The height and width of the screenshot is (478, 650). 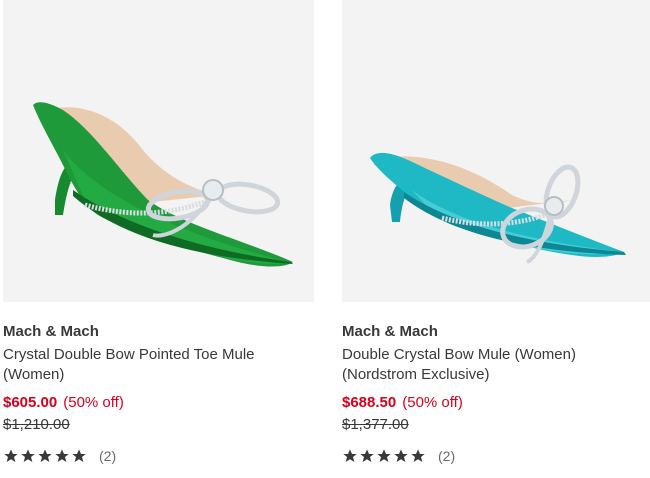 I want to click on turquoise-mule-shoe-image, so click(x=498, y=208).